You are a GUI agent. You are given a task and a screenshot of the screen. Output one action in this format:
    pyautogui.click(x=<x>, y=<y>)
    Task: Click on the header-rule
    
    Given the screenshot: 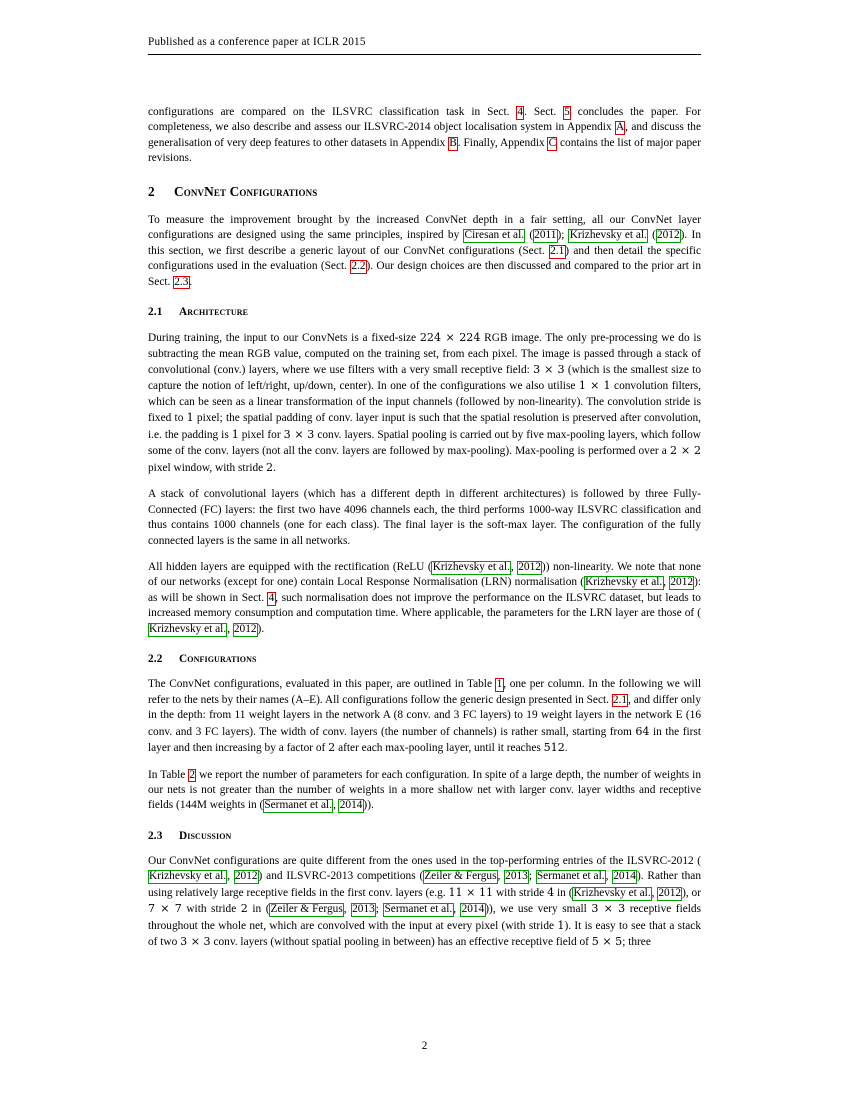 What is the action you would take?
    pyautogui.click(x=424, y=54)
    